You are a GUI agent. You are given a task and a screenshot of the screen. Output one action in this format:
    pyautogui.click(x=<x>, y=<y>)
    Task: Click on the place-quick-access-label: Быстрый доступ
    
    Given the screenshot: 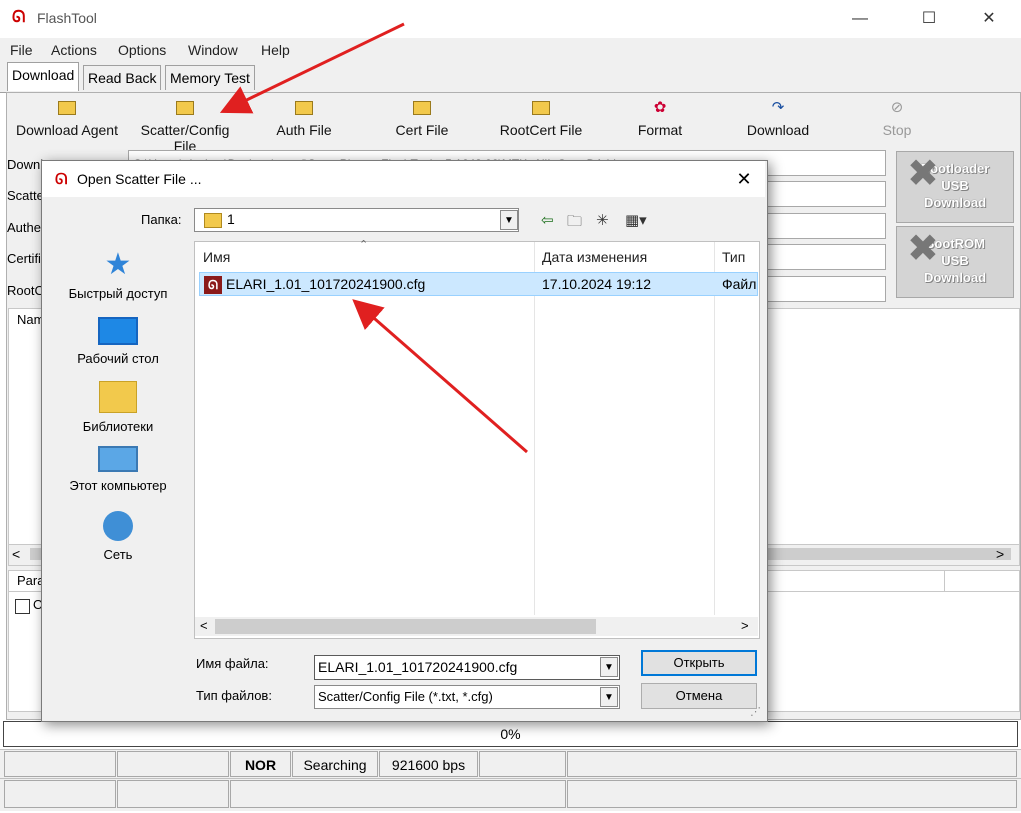 What is the action you would take?
    pyautogui.click(x=118, y=293)
    